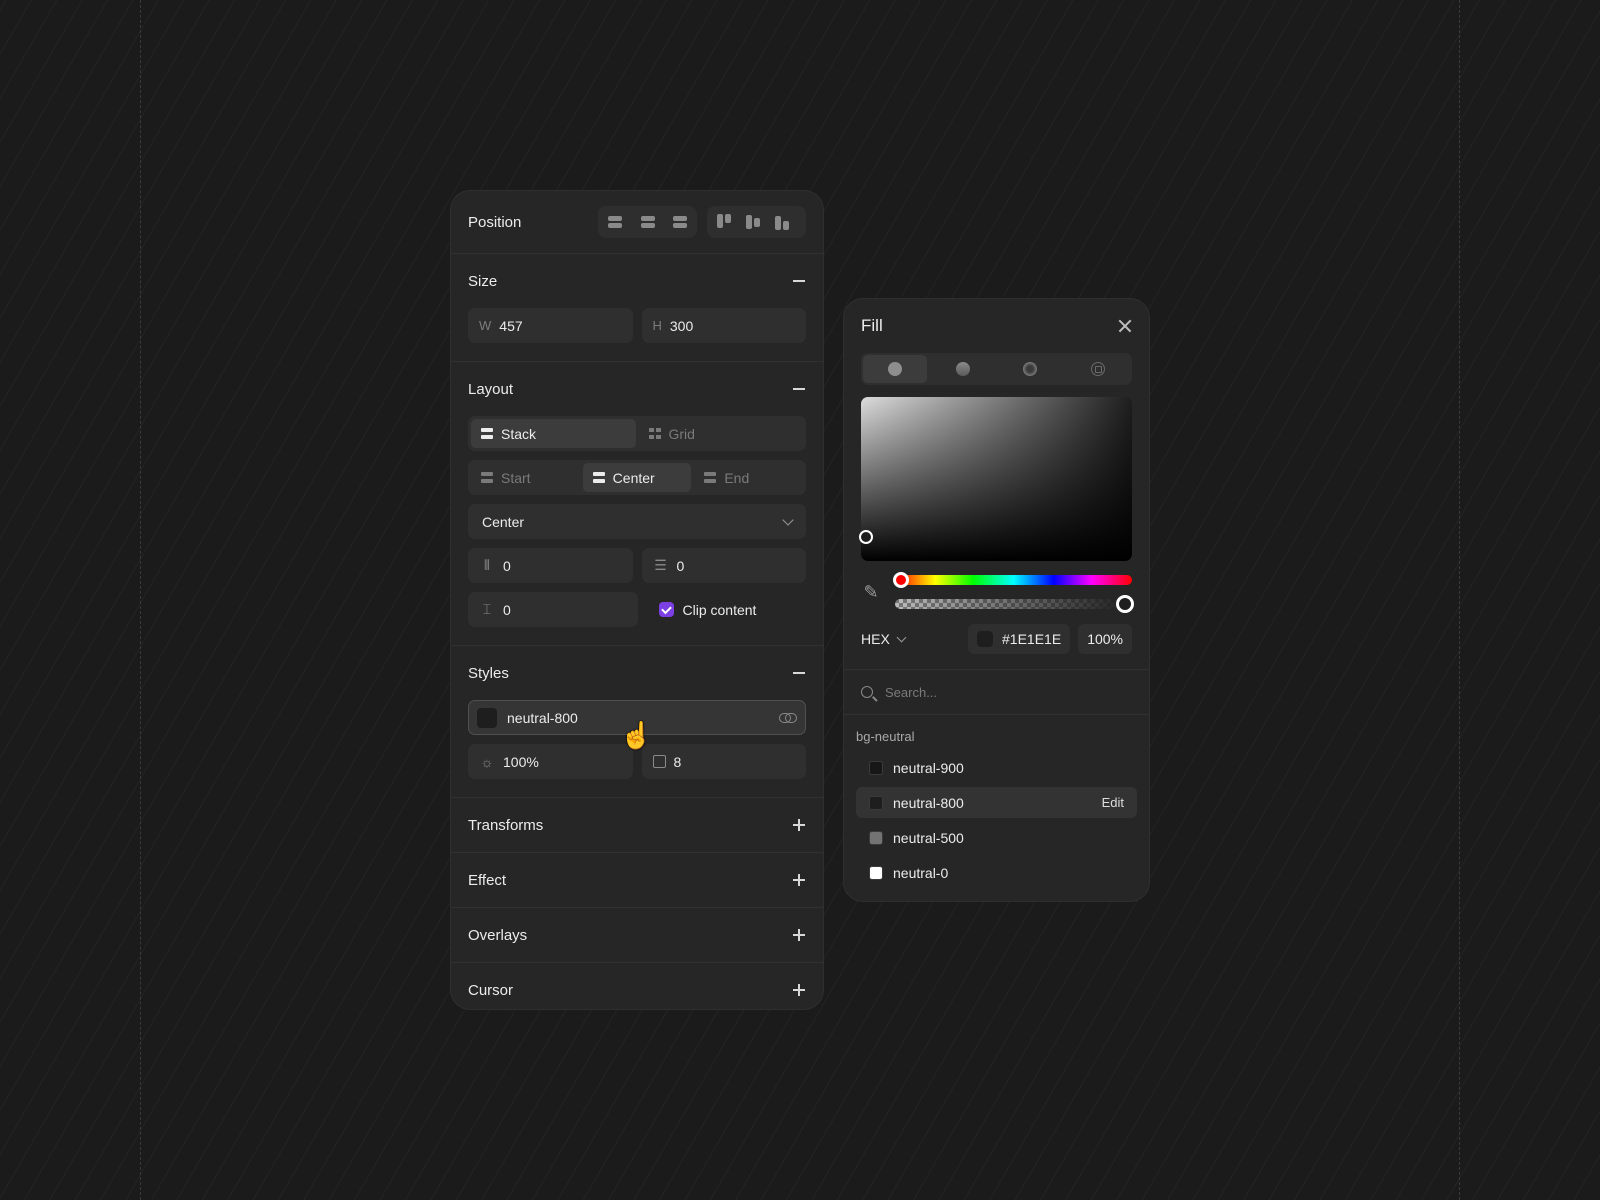  I want to click on color-mode-dropdown: HEX, so click(884, 639).